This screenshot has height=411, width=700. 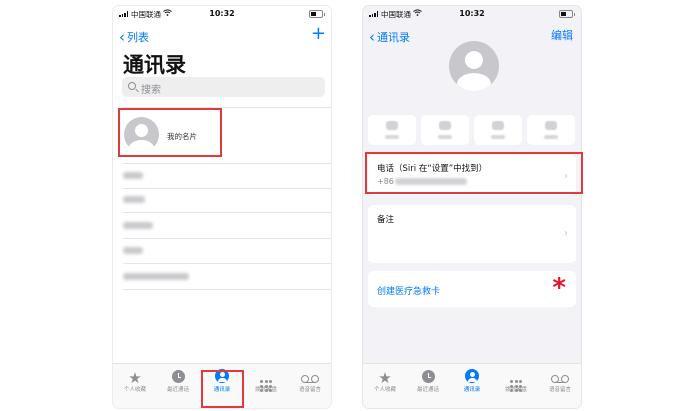 What do you see at coordinates (474, 66) in the screenshot?
I see `contact-avatar` at bounding box center [474, 66].